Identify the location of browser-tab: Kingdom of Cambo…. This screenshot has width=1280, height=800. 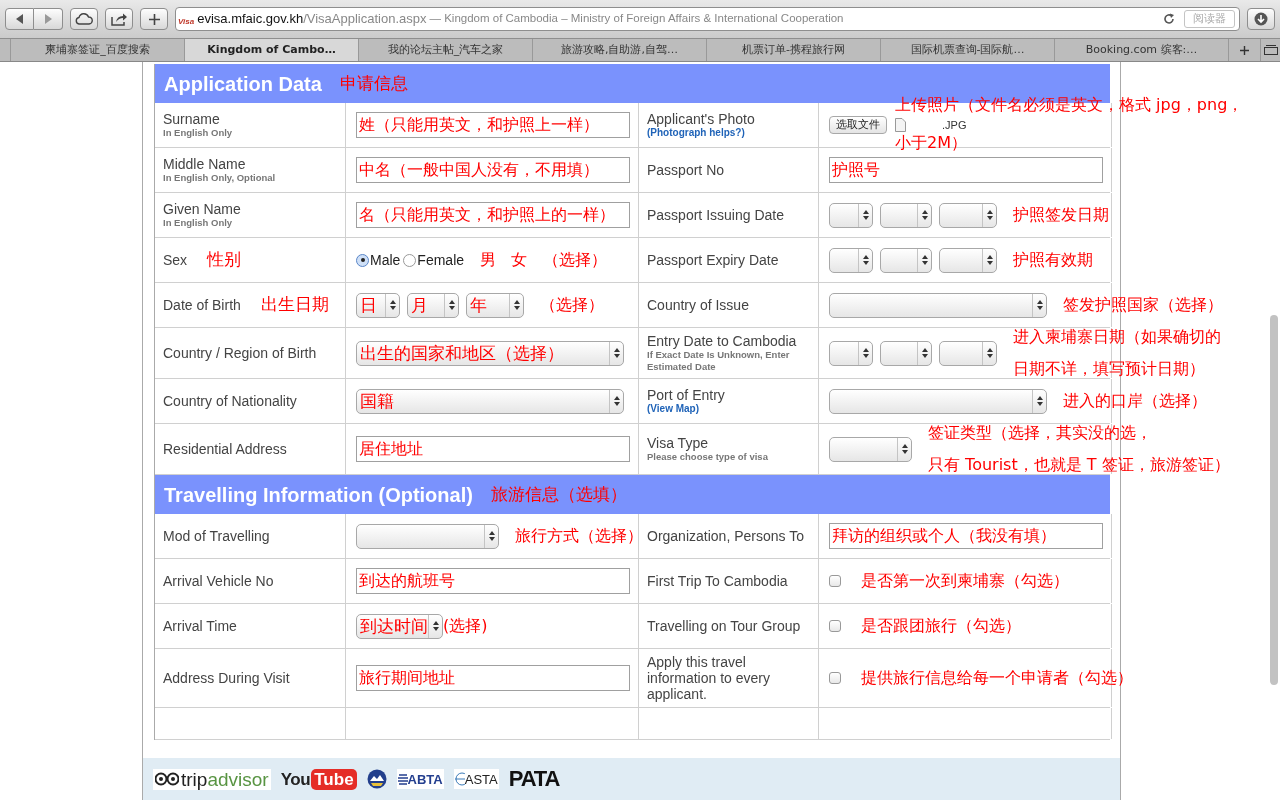
(271, 50).